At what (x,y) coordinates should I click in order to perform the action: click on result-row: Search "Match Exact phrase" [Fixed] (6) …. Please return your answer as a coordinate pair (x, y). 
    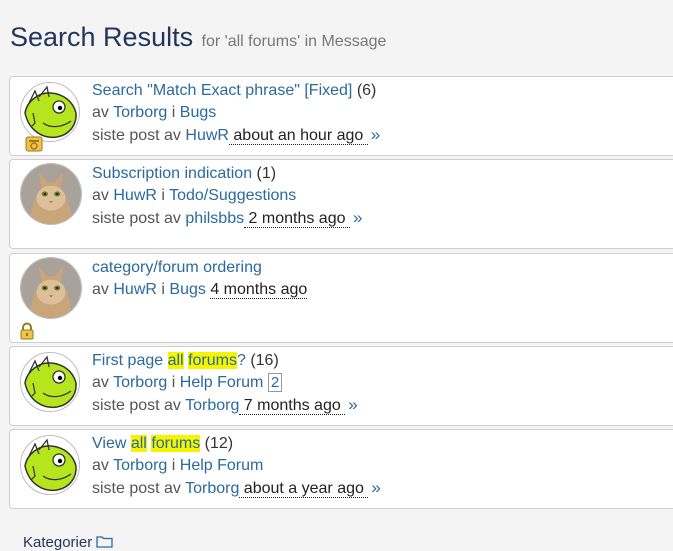
    Looking at the image, I should click on (341, 116).